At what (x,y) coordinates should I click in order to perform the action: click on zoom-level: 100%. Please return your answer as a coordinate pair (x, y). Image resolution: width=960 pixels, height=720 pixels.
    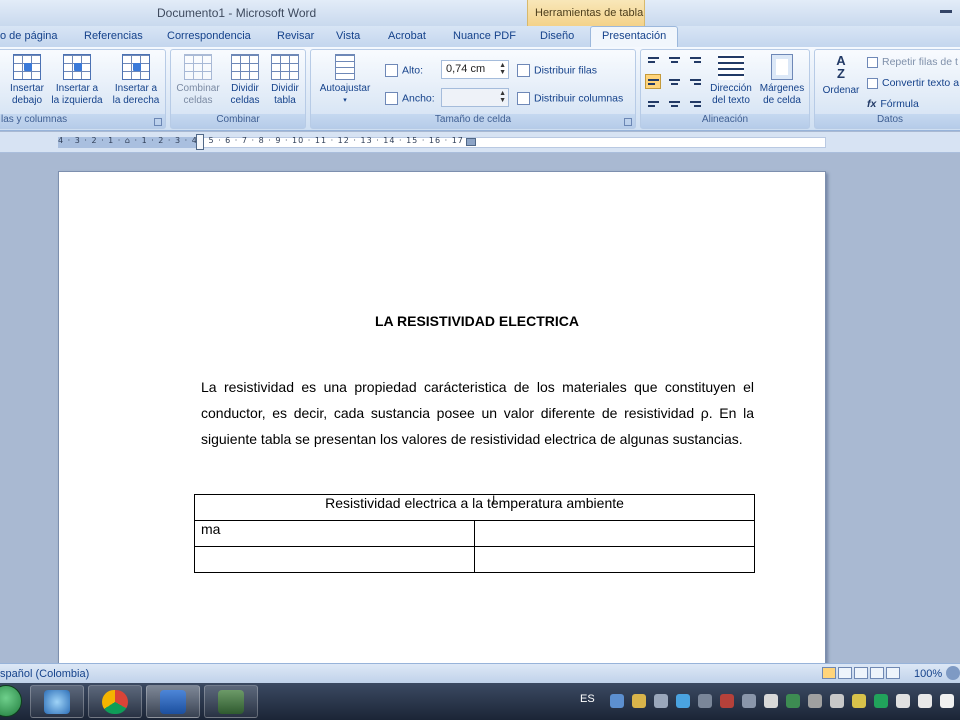
    Looking at the image, I should click on (928, 674).